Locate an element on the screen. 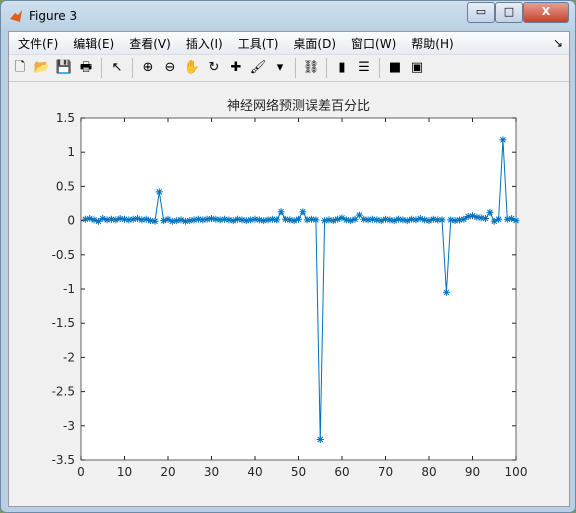 The width and height of the screenshot is (576, 513). menu-item-6: 窗口(W) is located at coordinates (373, 43).